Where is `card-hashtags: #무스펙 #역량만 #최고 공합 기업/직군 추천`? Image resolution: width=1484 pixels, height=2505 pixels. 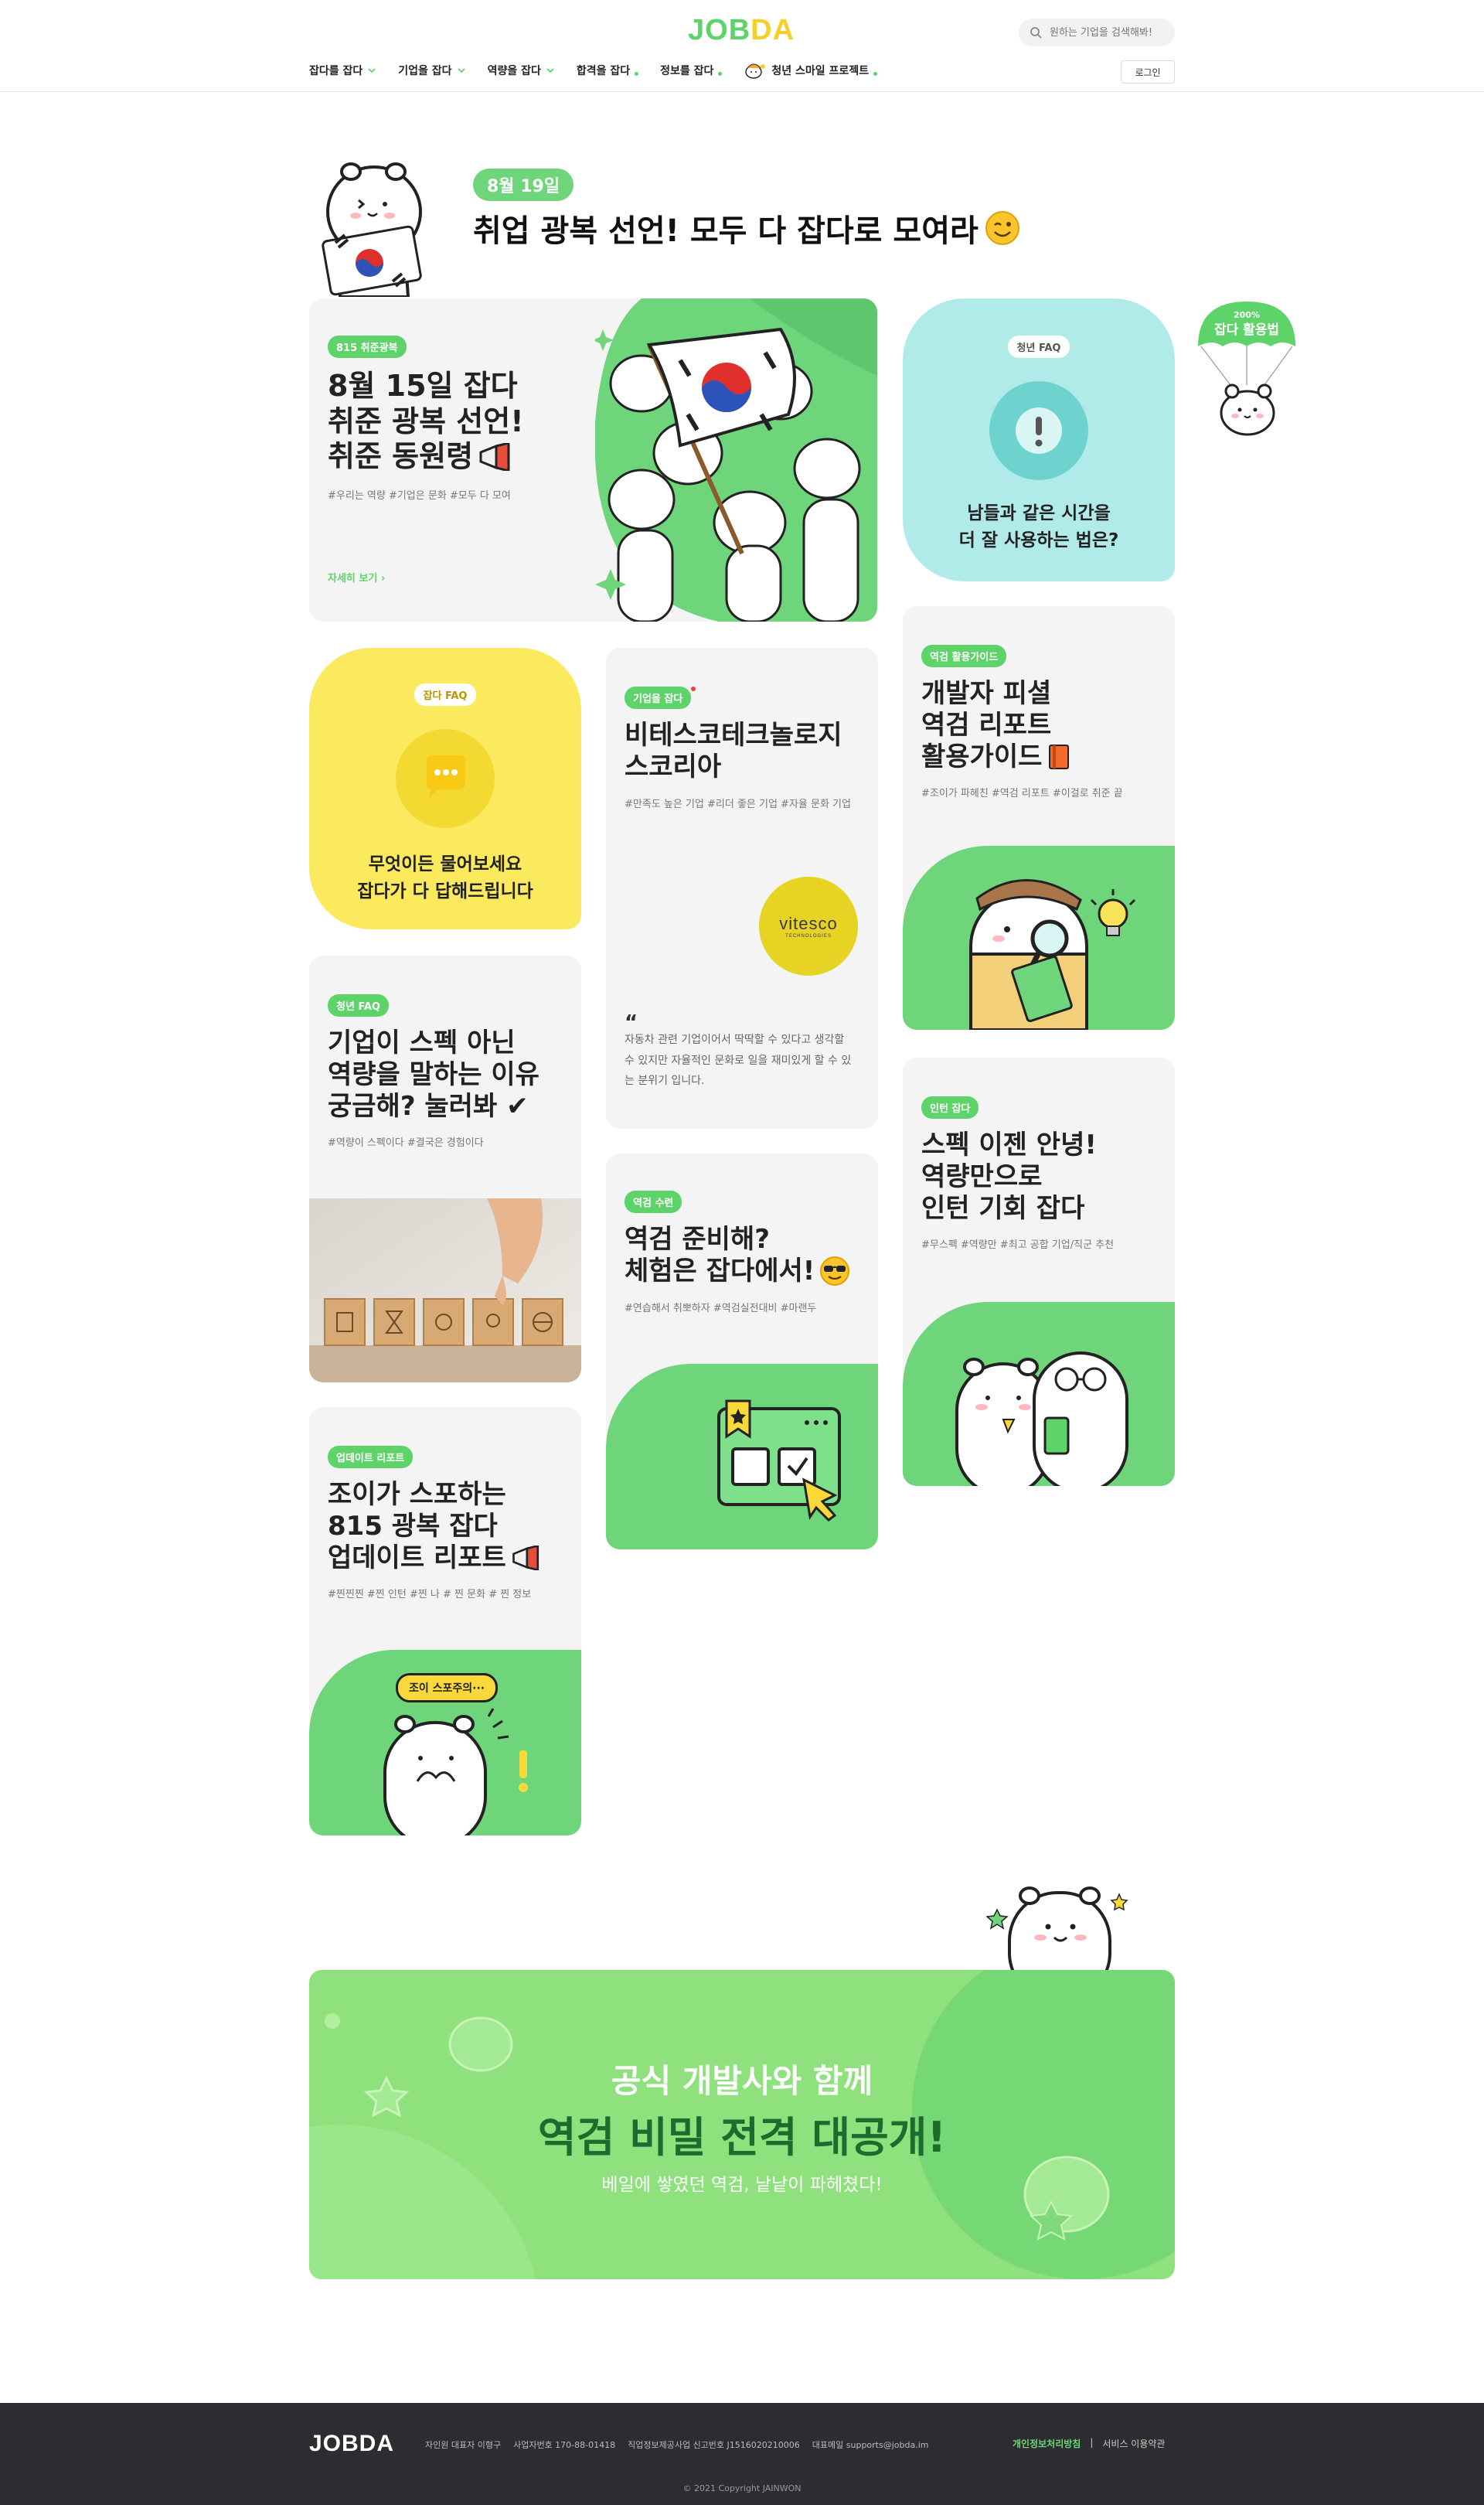
card-hashtags: #무스펙 #역량만 #최고 공합 기업/직군 추천 is located at coordinates (1018, 1245).